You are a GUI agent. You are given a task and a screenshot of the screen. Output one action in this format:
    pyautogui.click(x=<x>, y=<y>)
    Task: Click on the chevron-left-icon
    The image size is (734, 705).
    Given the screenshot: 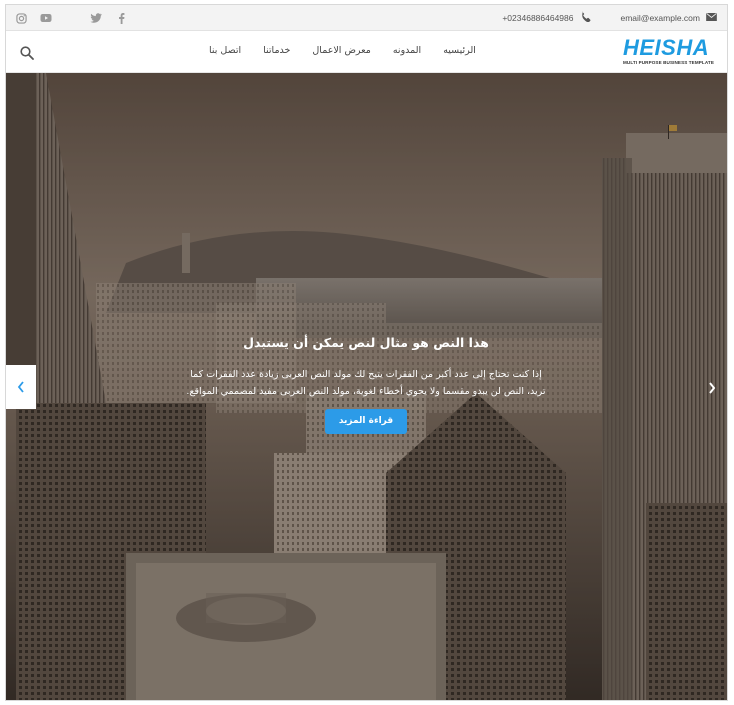 What is the action you would take?
    pyautogui.click(x=20, y=387)
    